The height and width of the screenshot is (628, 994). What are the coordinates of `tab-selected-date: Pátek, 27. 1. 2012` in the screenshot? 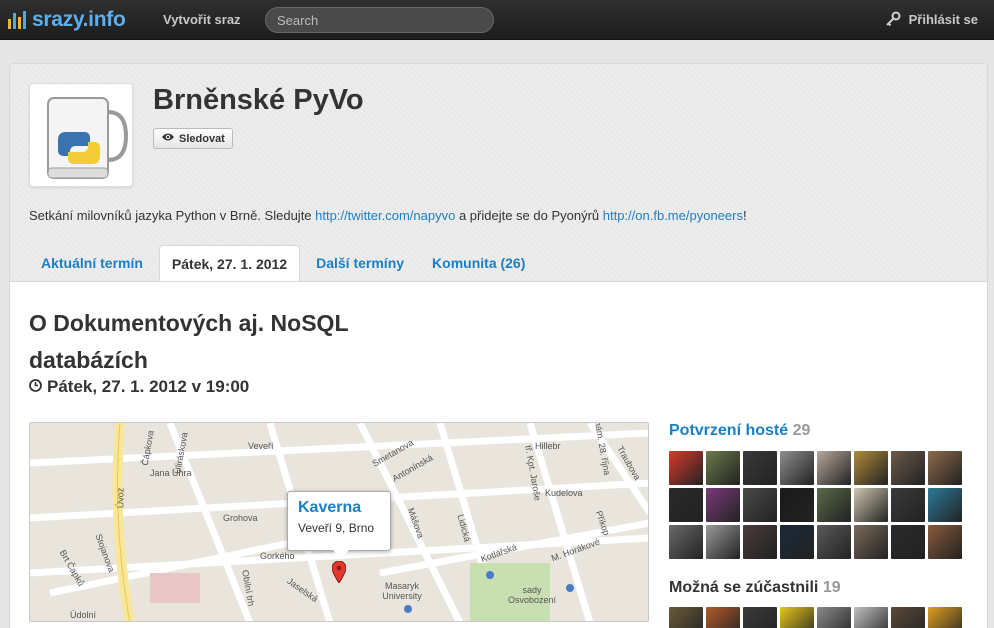 It's located at (229, 263).